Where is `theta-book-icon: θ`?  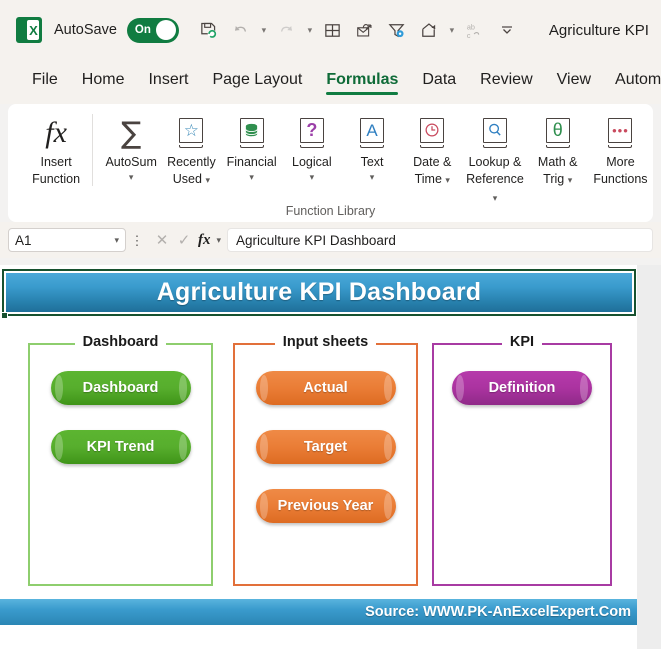 theta-book-icon: θ is located at coordinates (558, 133).